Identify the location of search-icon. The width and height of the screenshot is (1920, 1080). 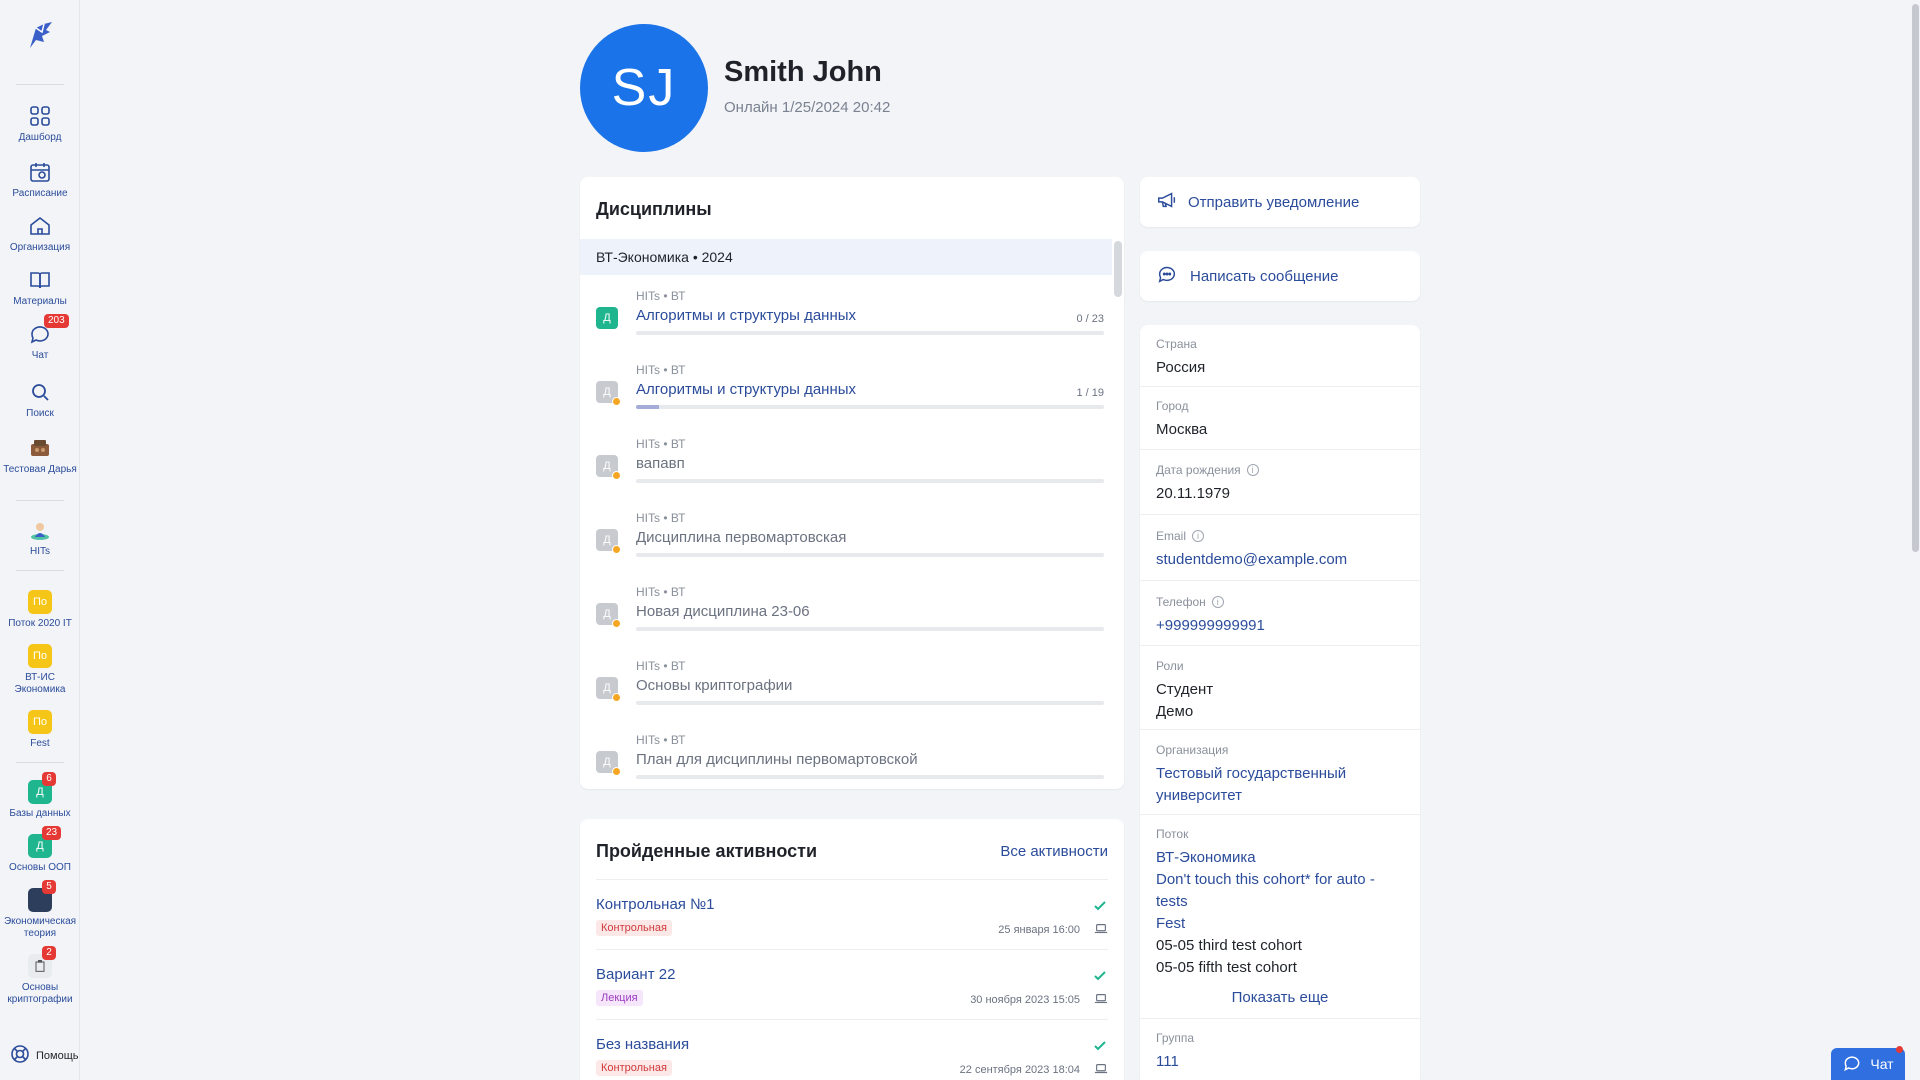
(40, 392).